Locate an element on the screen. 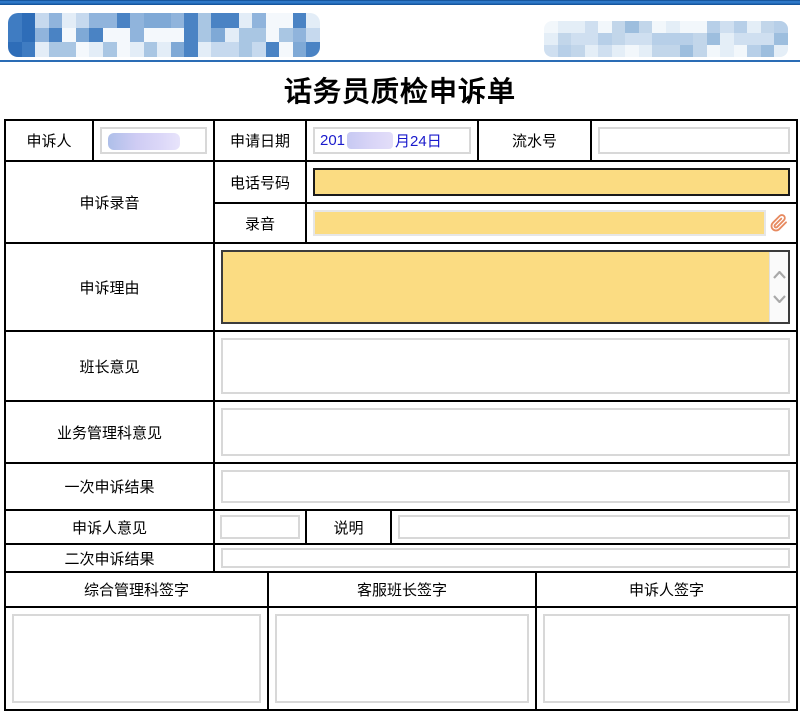 The width and height of the screenshot is (800, 711). phone-number-input is located at coordinates (551, 182).